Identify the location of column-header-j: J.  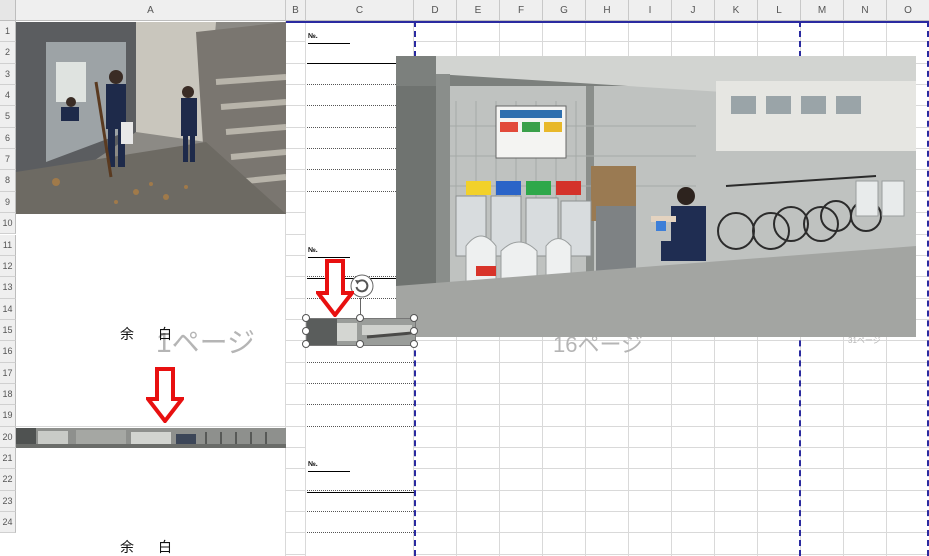
(693, 10).